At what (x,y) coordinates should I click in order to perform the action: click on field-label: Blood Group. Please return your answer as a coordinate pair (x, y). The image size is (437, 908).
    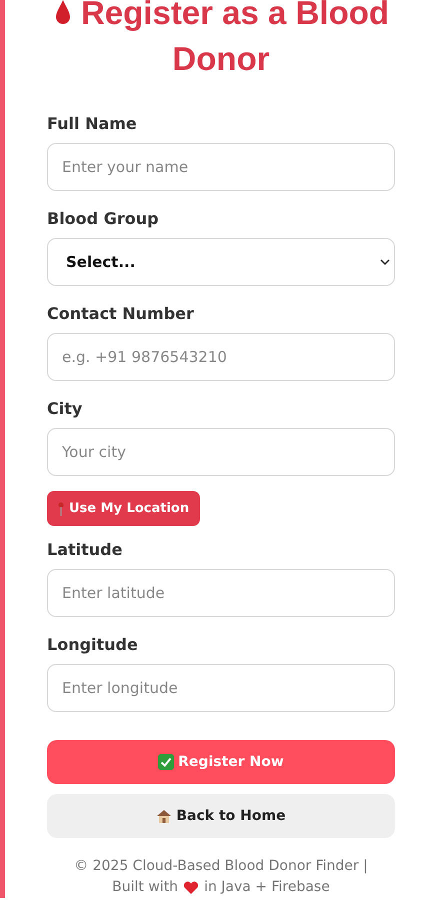
    Looking at the image, I should click on (103, 219).